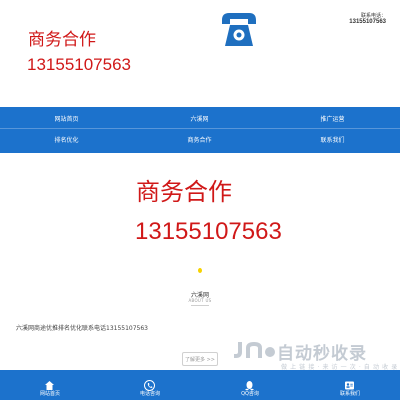 Image resolution: width=400 pixels, height=400 pixels. I want to click on nav-item-seo: 排名优化, so click(66, 139).